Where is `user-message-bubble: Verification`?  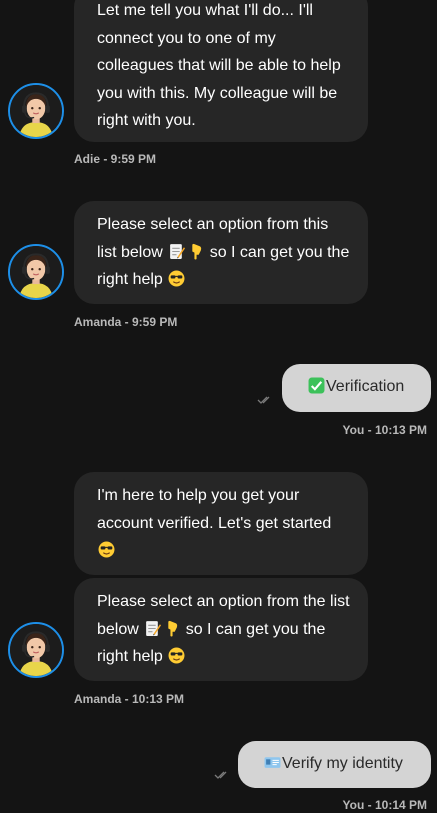 user-message-bubble: Verification is located at coordinates (356, 388).